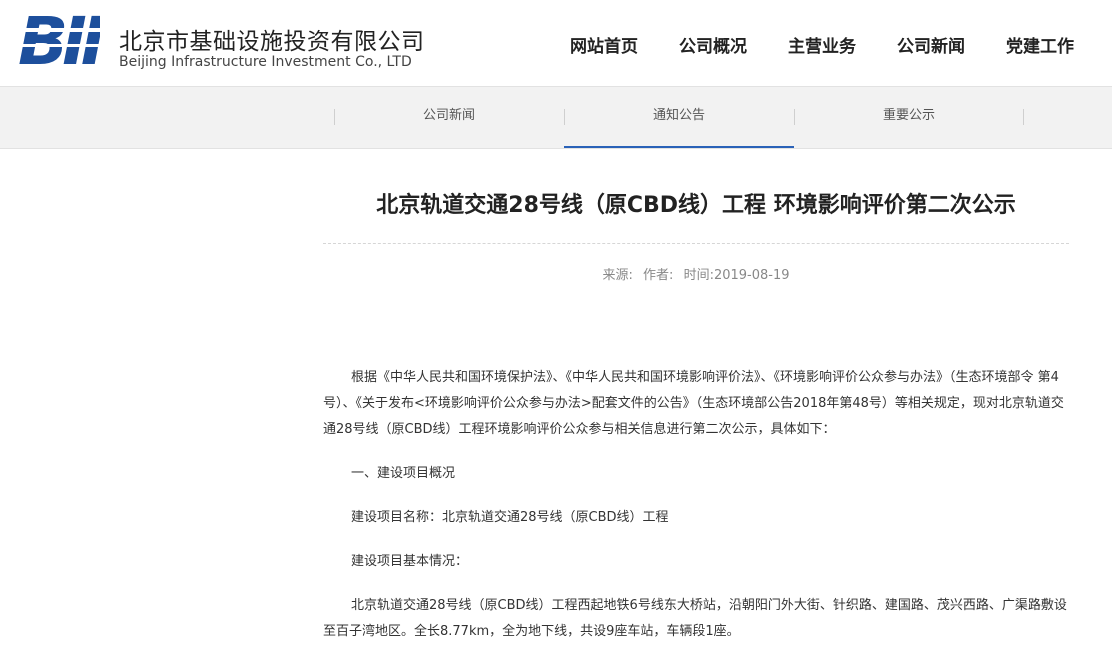 This screenshot has width=1112, height=663. I want to click on nav-item-business: 主营业务, so click(822, 44).